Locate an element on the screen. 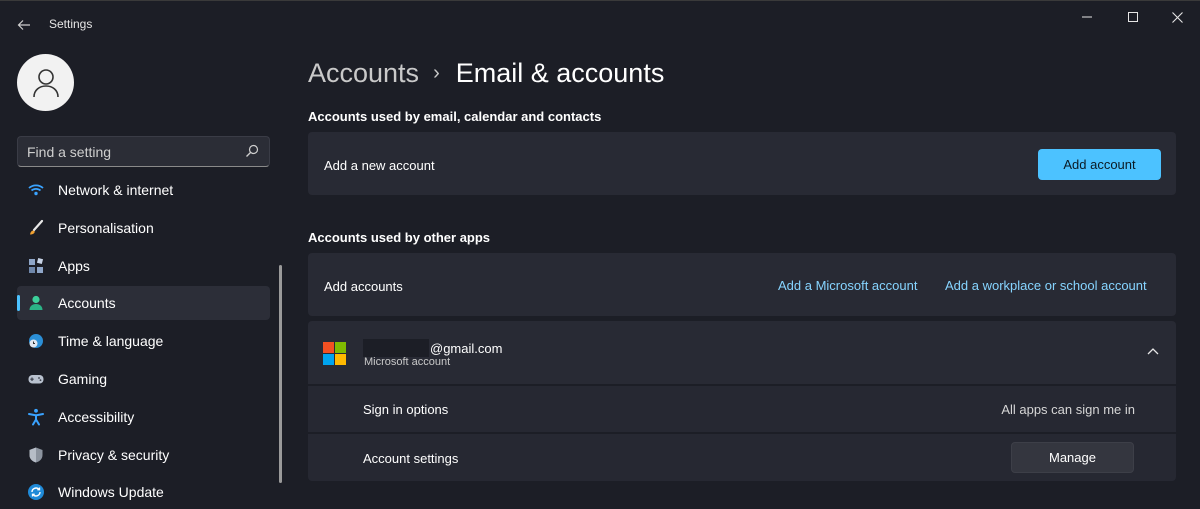 This screenshot has width=1200, height=509. brush-icon is located at coordinates (37, 227).